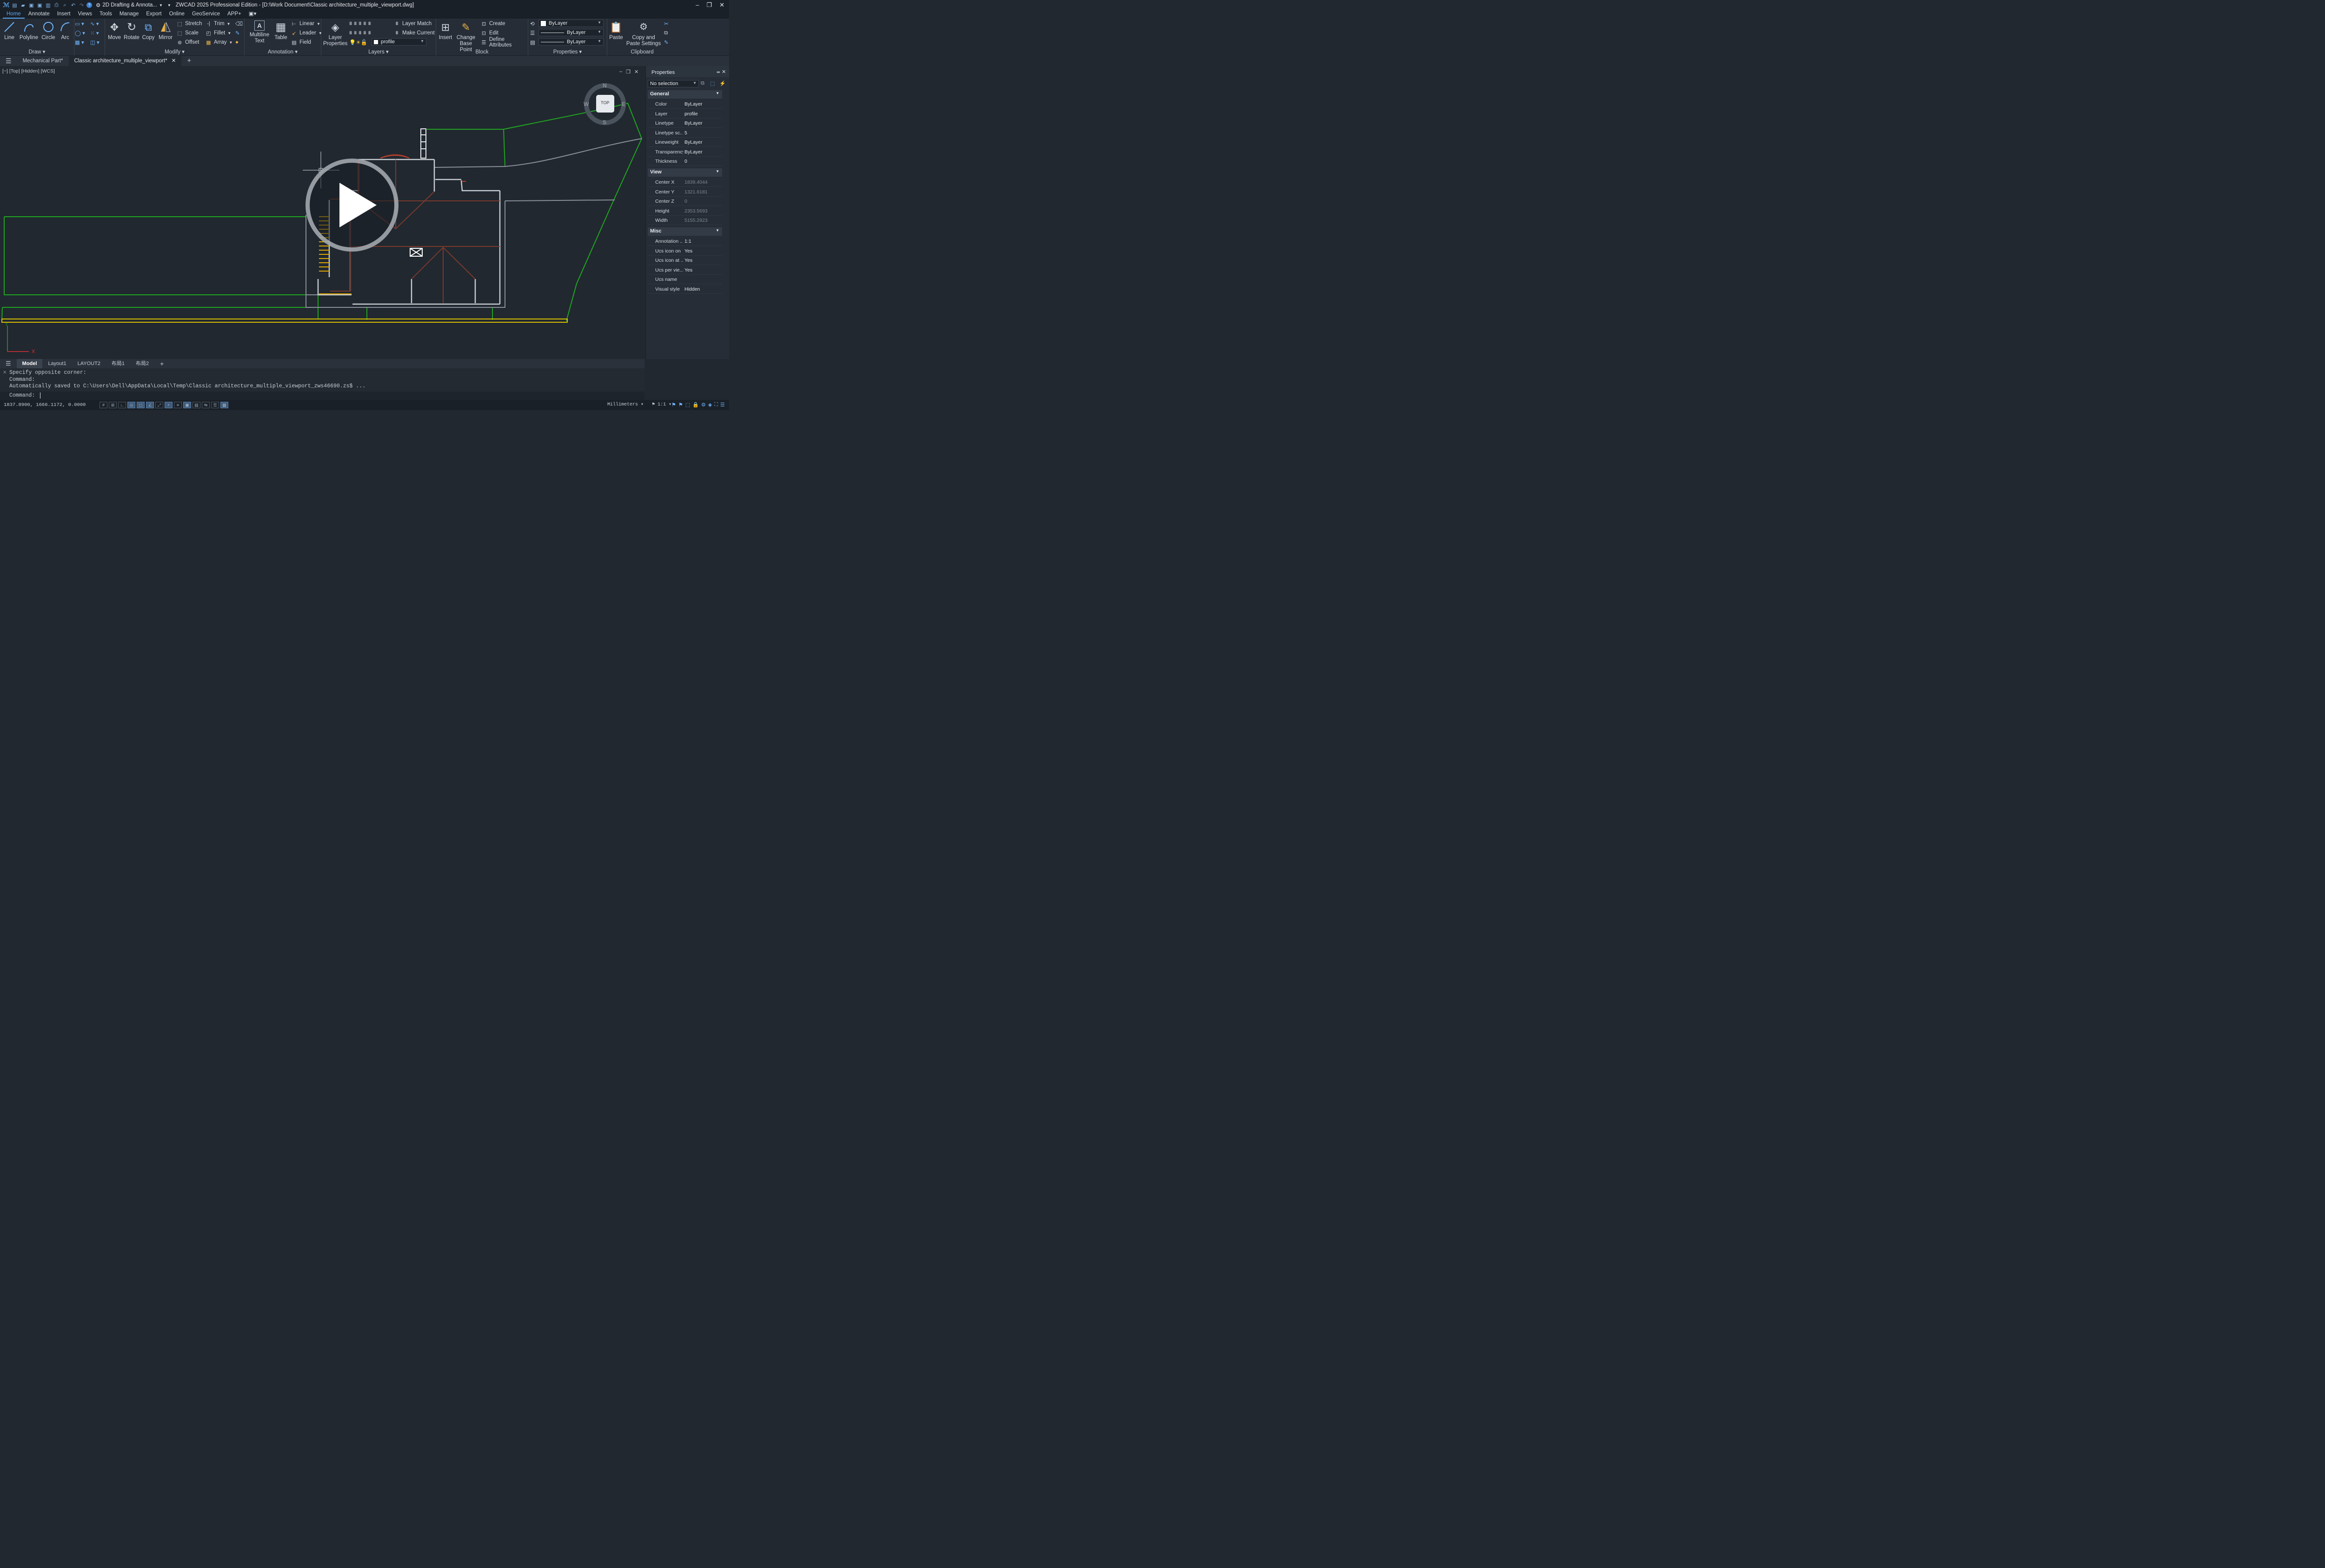 The image size is (2325, 1568). Describe the element at coordinates (48, 5) in the screenshot. I see `save-all-icon: ▥` at that location.